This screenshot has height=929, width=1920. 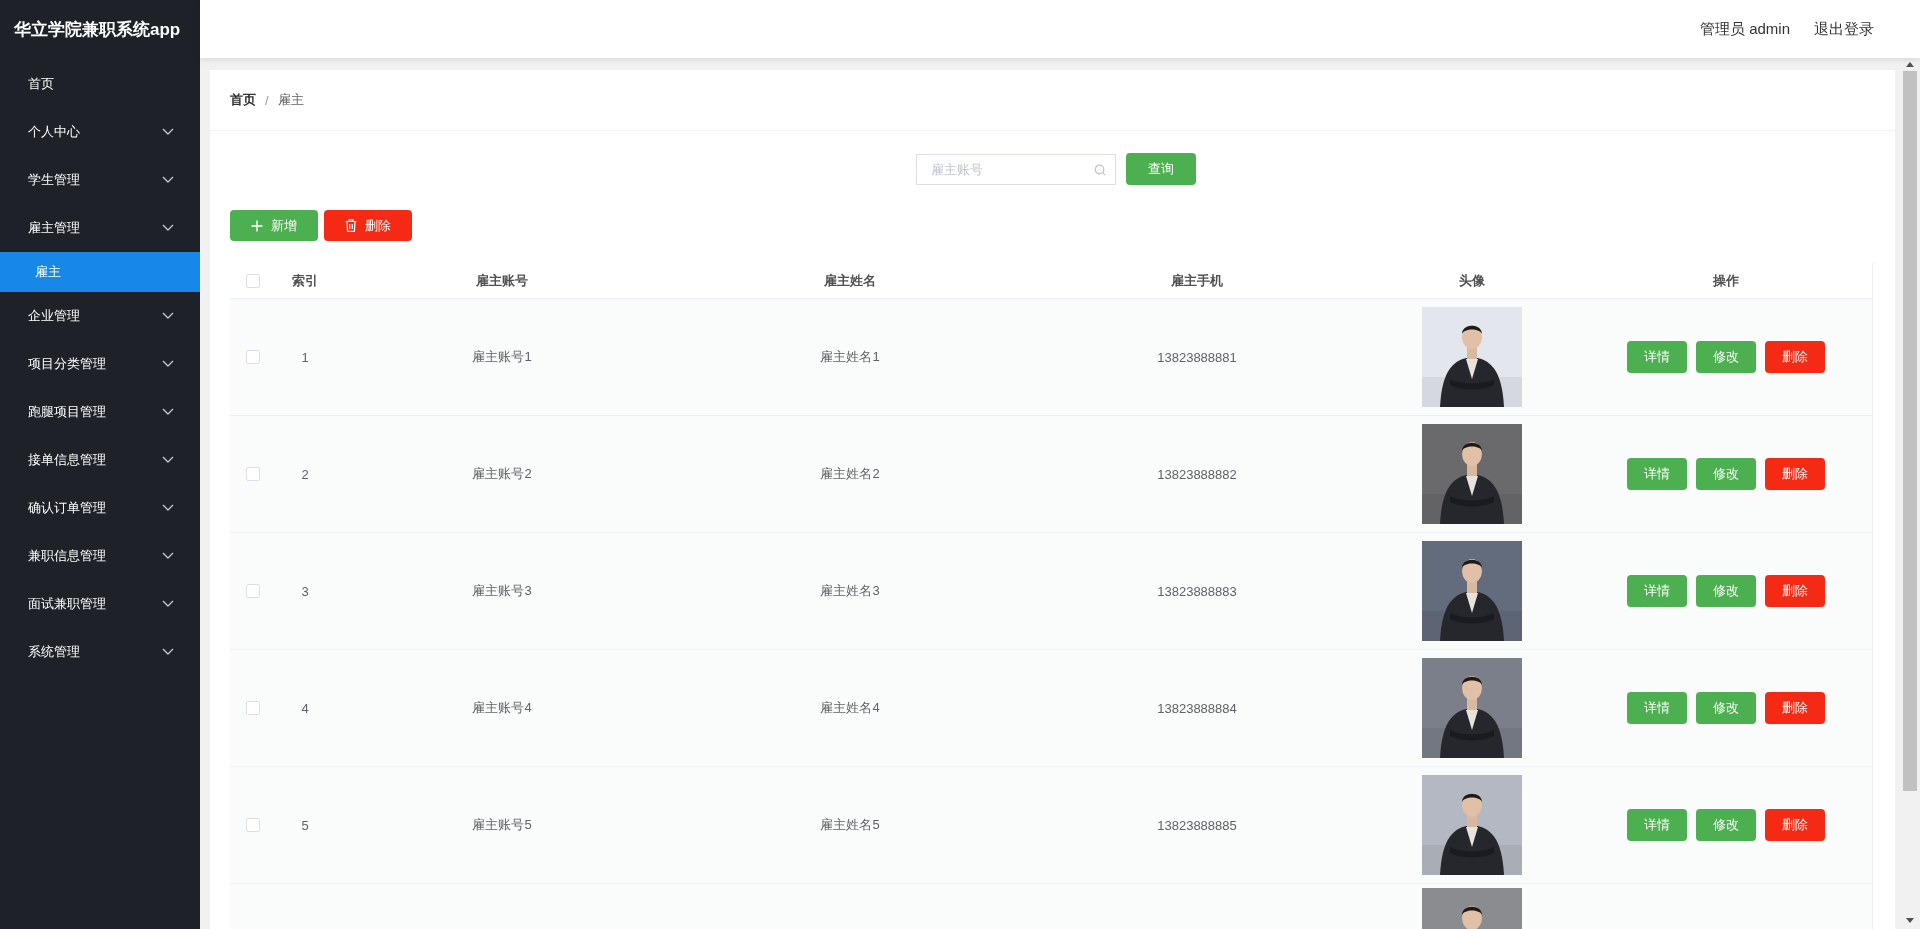 What do you see at coordinates (850, 474) in the screenshot?
I see `table-cell: 雇主姓名2` at bounding box center [850, 474].